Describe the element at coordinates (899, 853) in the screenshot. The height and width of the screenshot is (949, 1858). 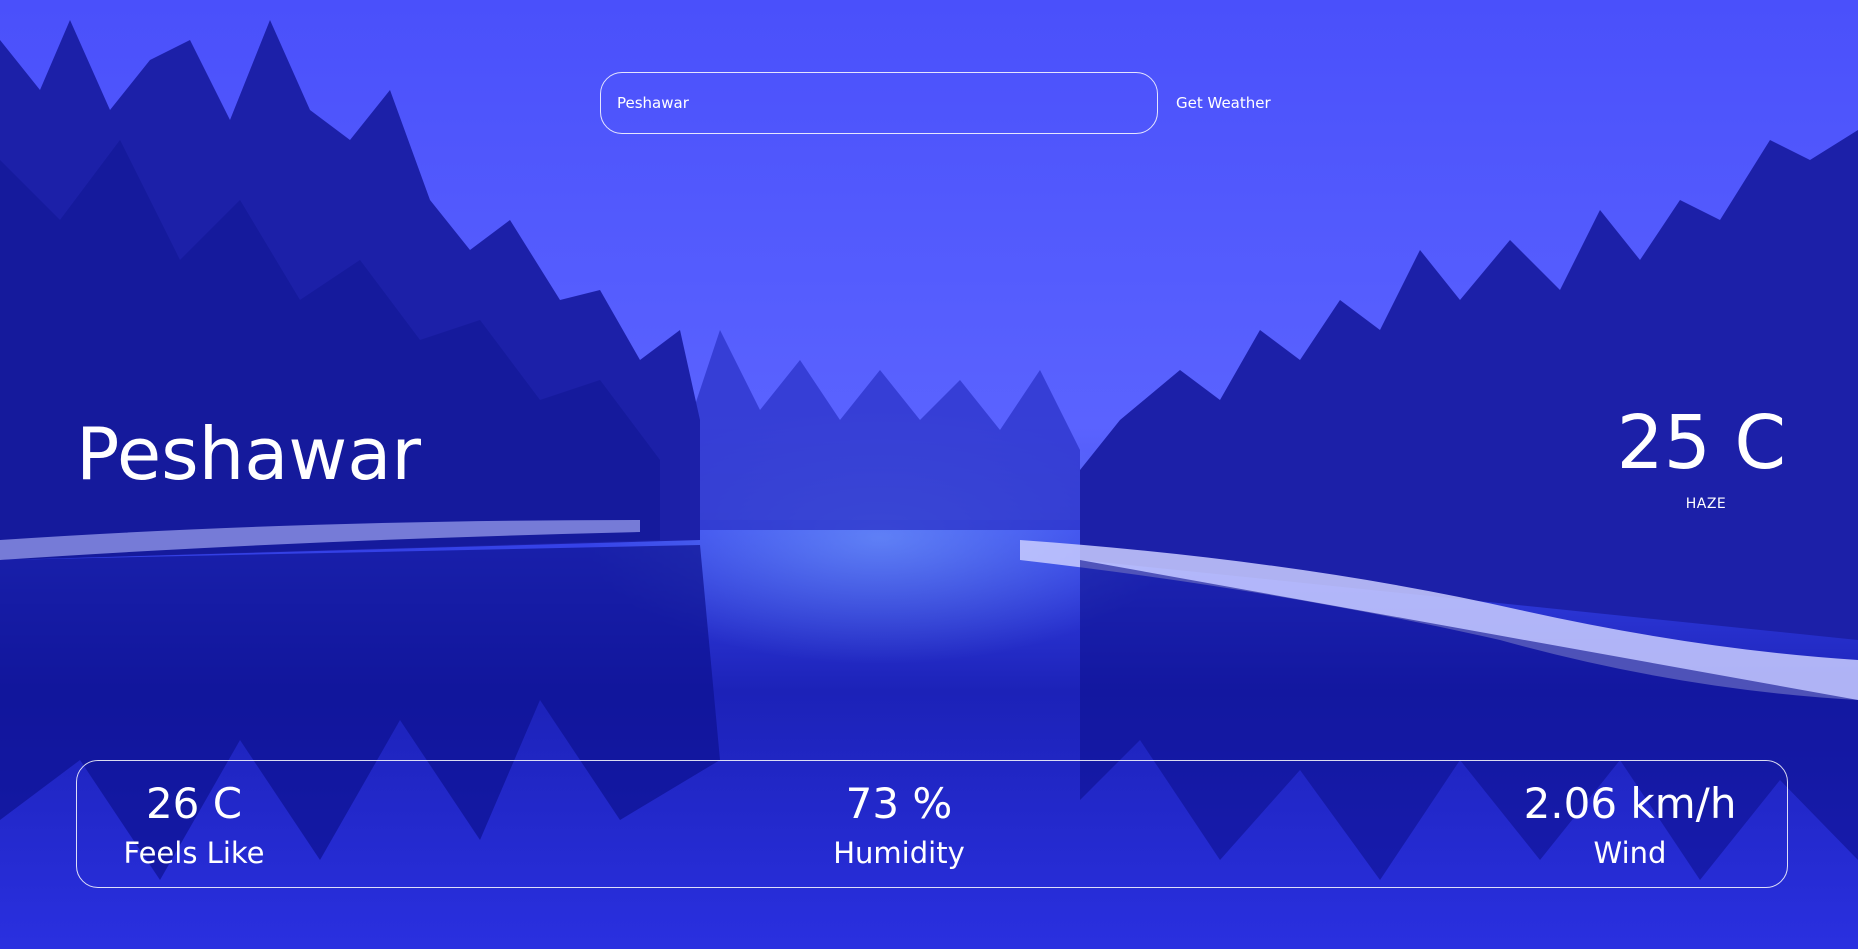
I see `humidity-label: Humidity` at that location.